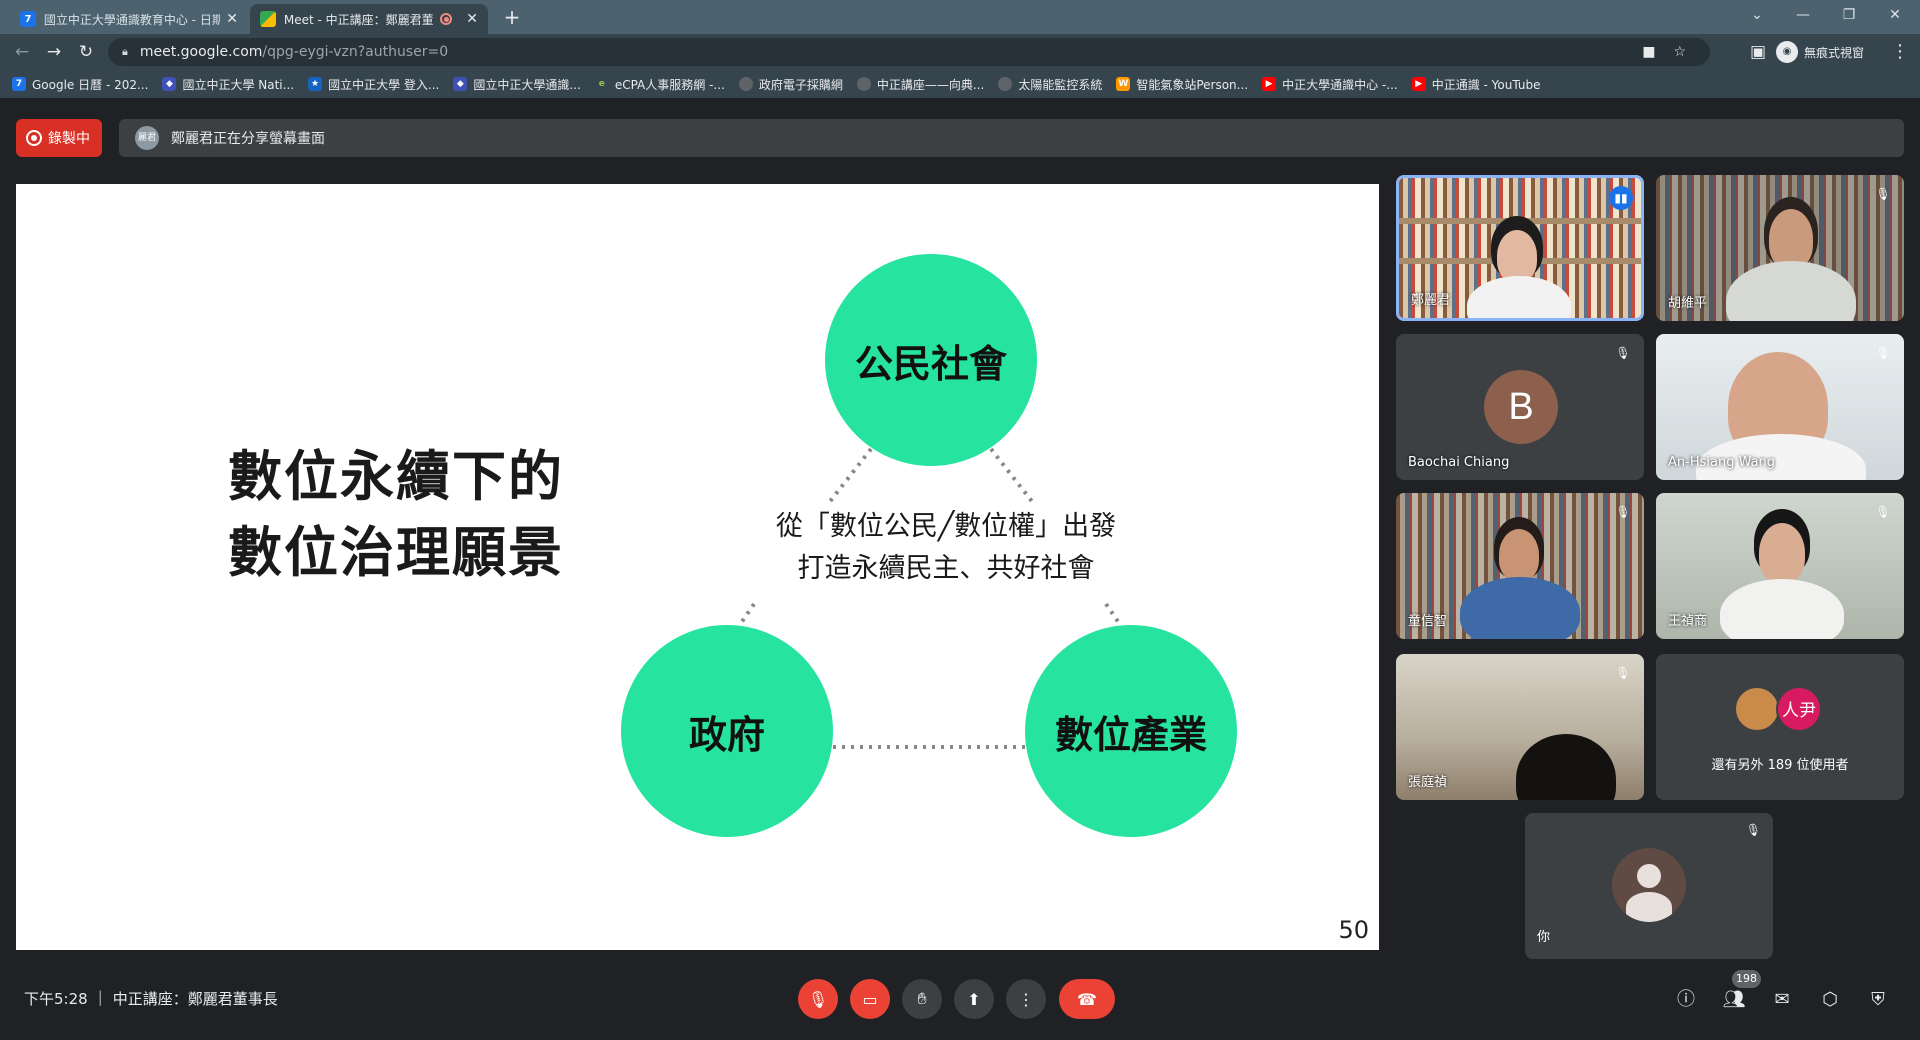 The width and height of the screenshot is (1920, 1040). What do you see at coordinates (59, 138) in the screenshot?
I see `recording-button: 錄製中` at bounding box center [59, 138].